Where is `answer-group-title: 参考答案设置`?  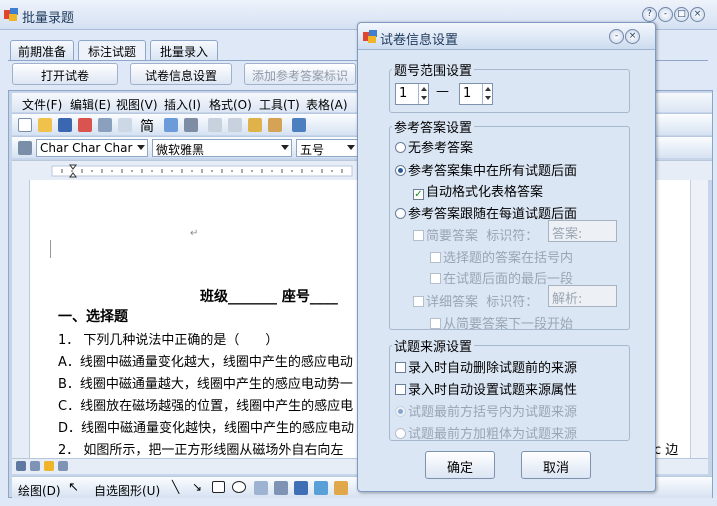
answer-group-title: 参考答案设置 is located at coordinates (433, 126).